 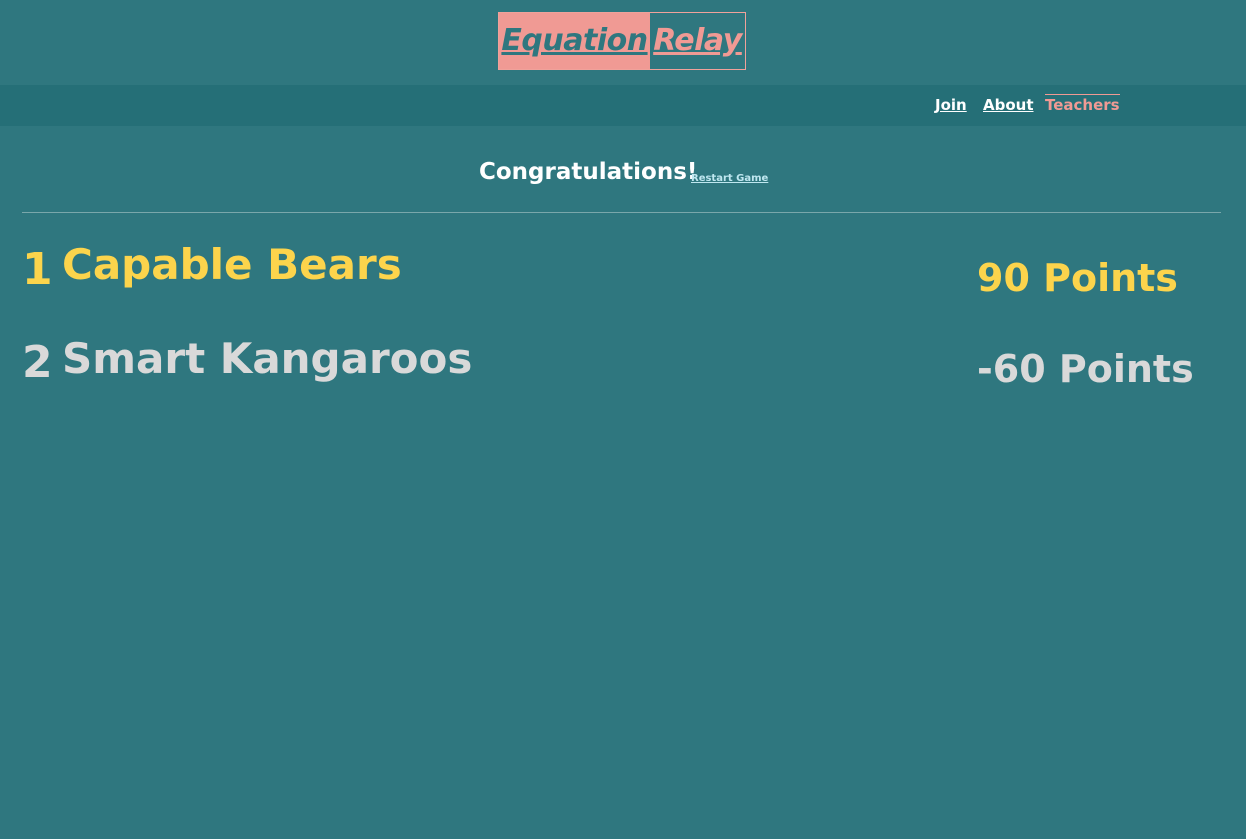 I want to click on team-name: Smart Kangaroos, so click(x=267, y=358).